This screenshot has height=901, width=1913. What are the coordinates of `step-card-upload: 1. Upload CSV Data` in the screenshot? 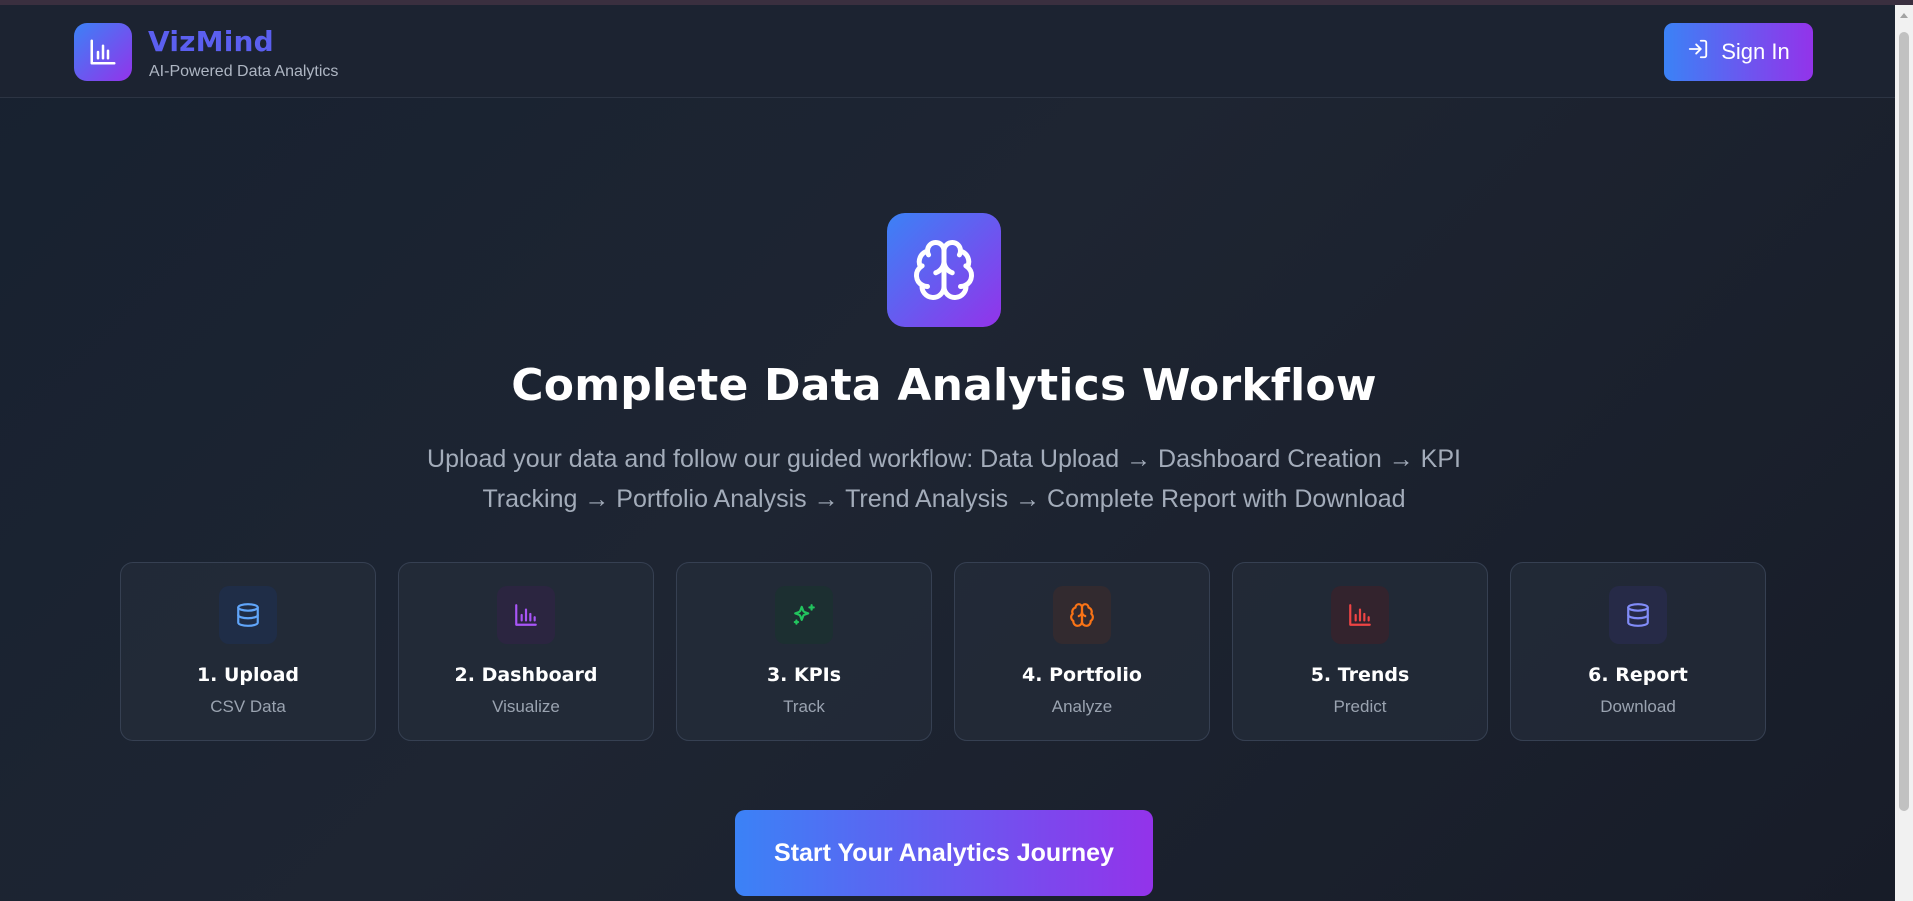 It's located at (248, 651).